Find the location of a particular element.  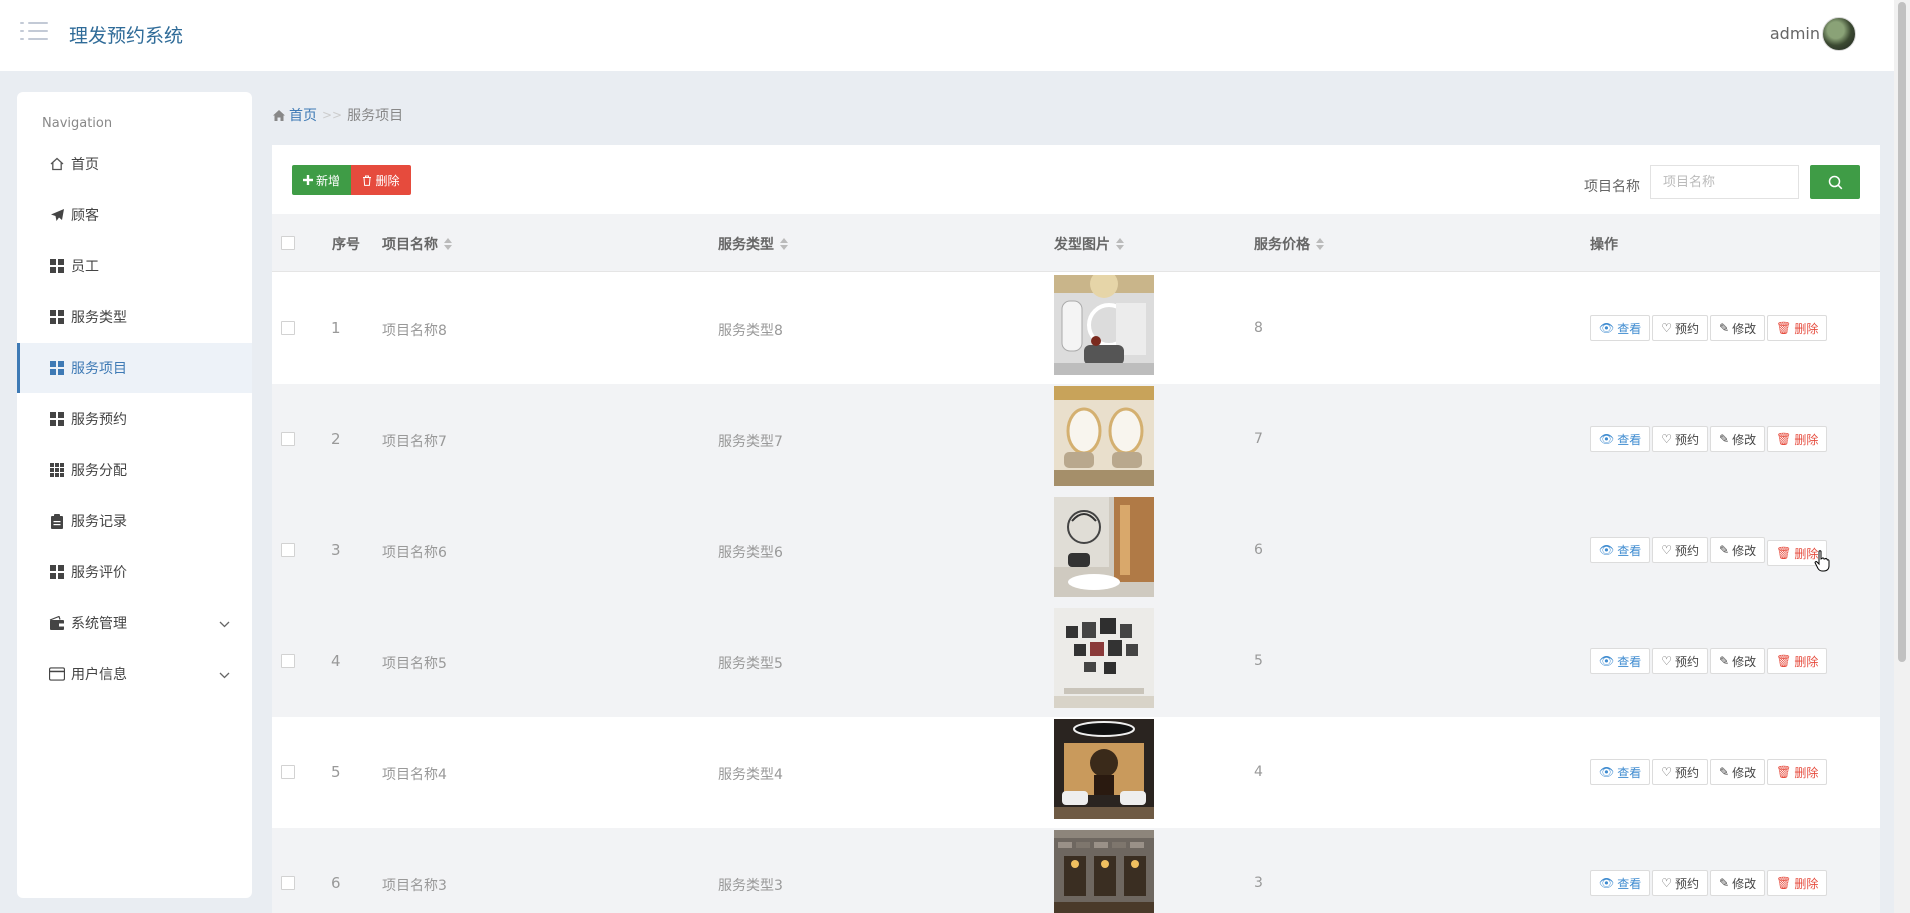

table-row: 1 项目名称8 服务类型8 8 👁 查看 ♡ 预约 ✎ 修改 🗑 删除 is located at coordinates (1076, 328).